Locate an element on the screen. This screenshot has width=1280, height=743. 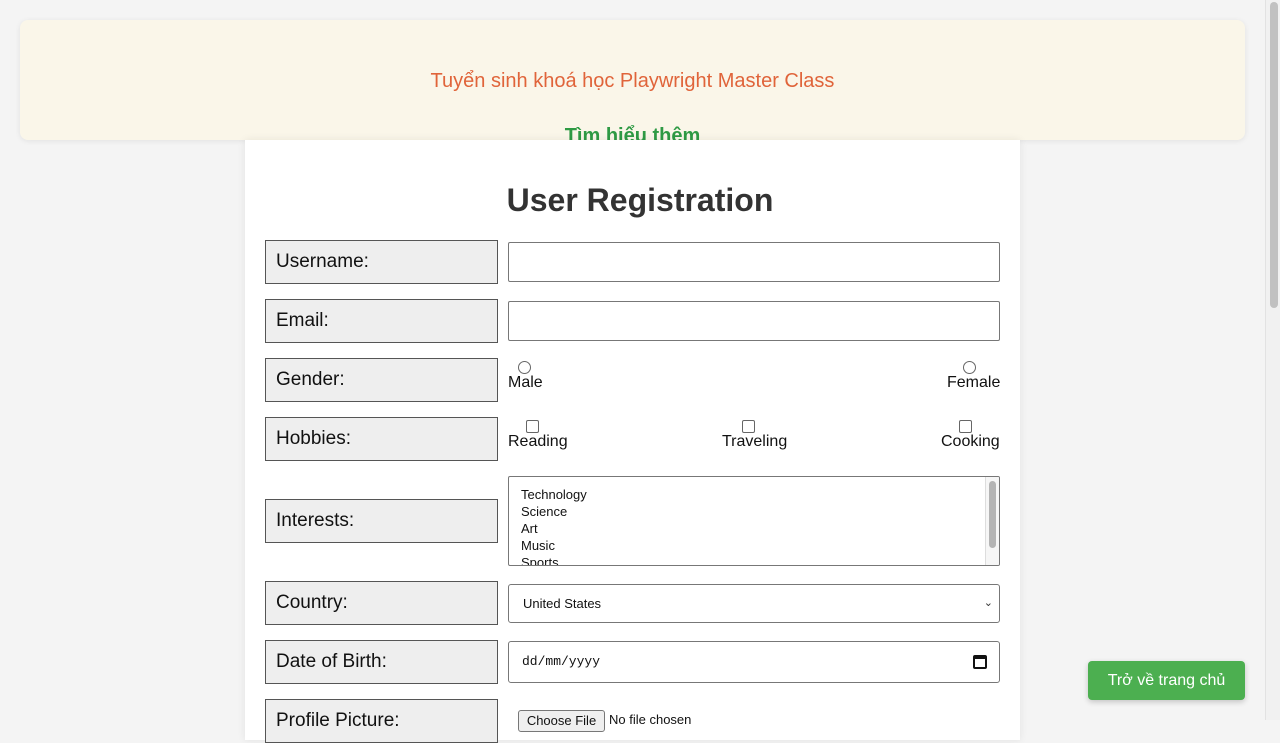
listbox-scrollbar-thumb is located at coordinates (992, 514).